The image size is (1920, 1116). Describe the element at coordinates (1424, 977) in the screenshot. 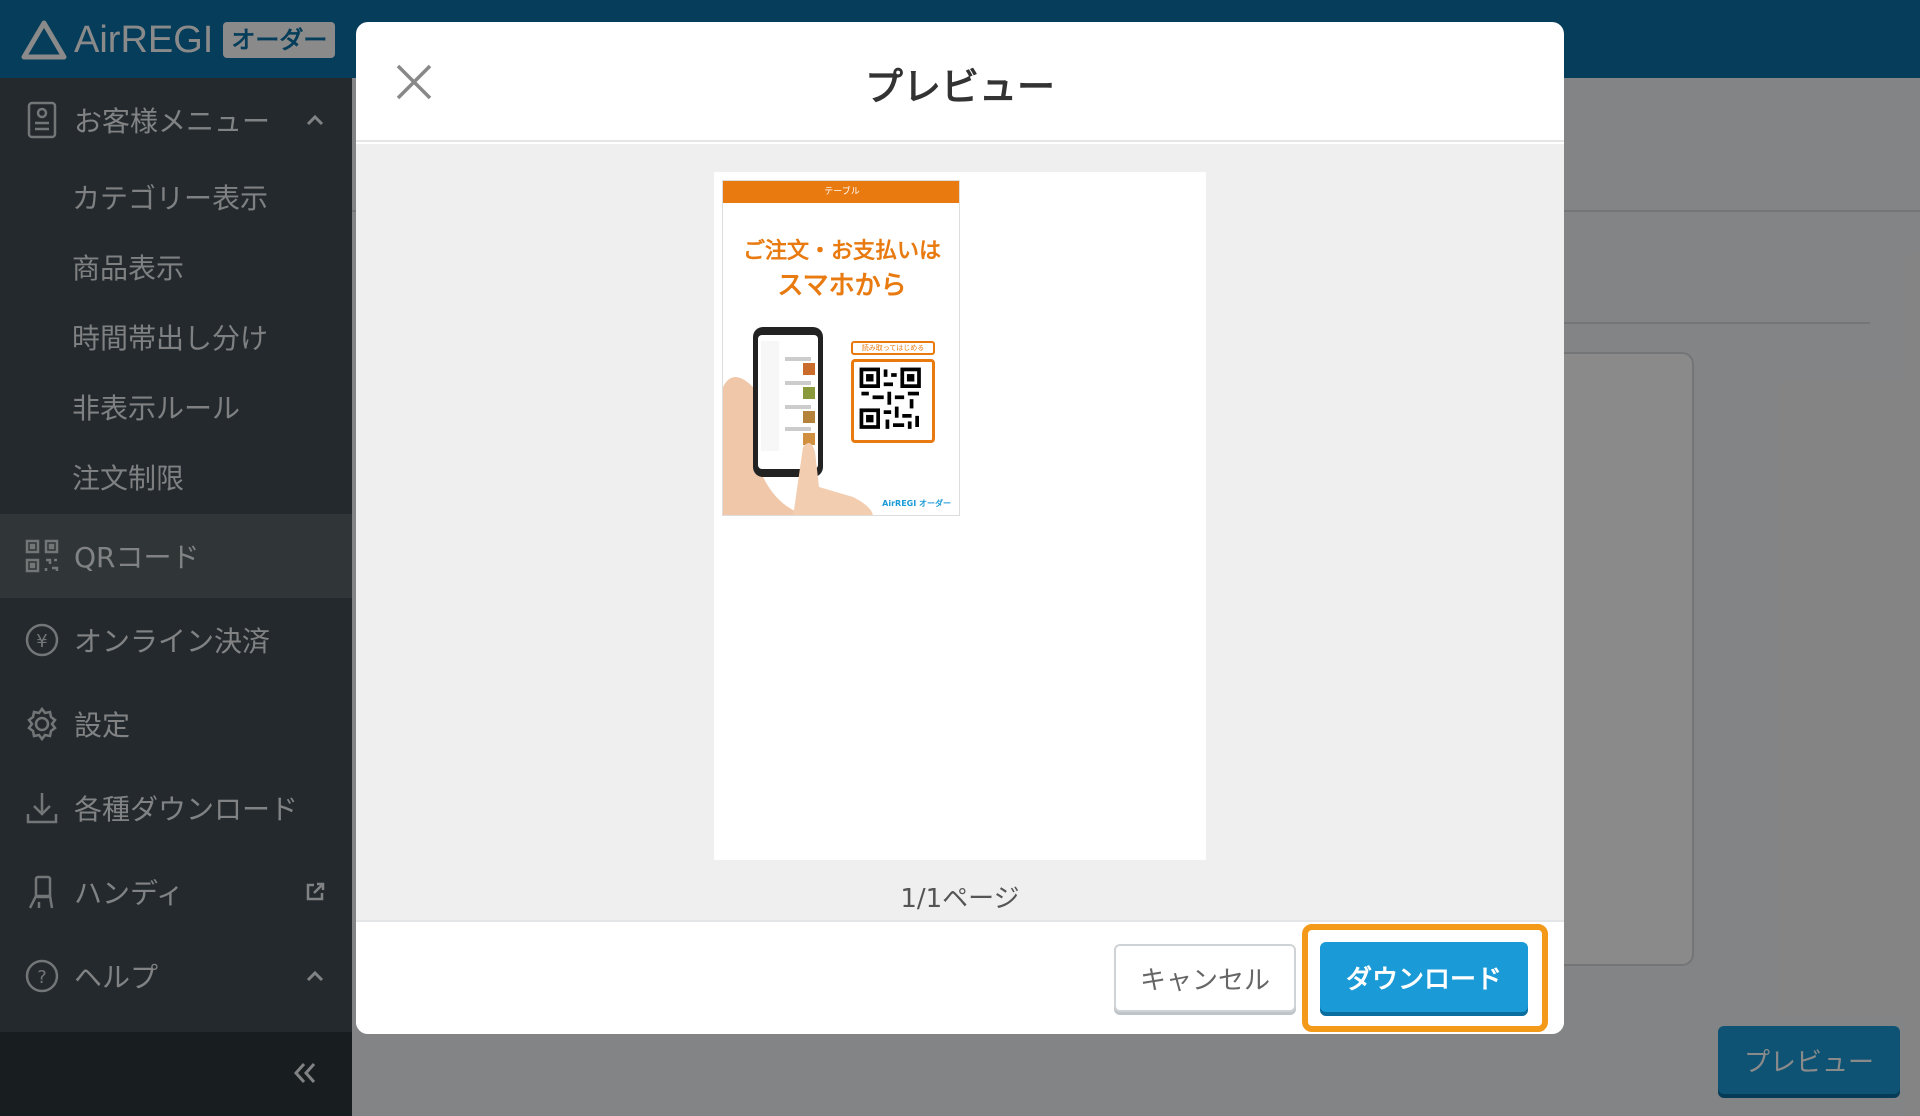

I see `download-button: ダウンロード` at that location.